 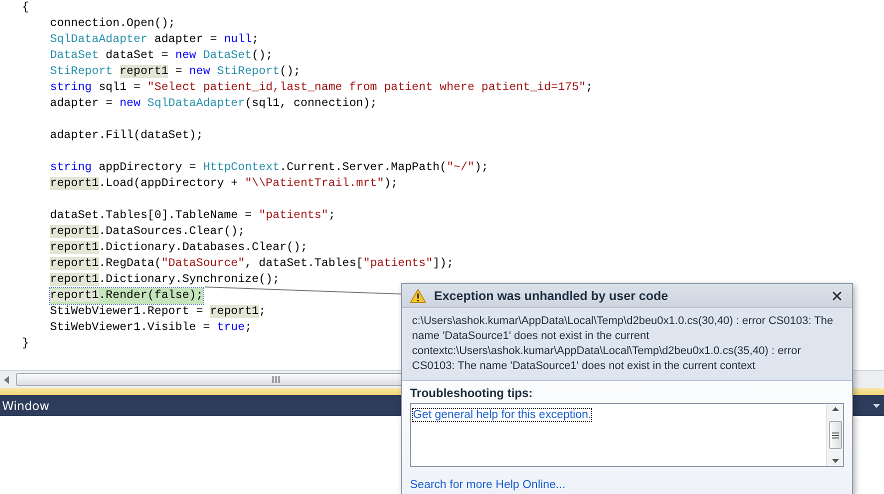 What do you see at coordinates (113, 24) in the screenshot?
I see `code-line: connection.Open();` at bounding box center [113, 24].